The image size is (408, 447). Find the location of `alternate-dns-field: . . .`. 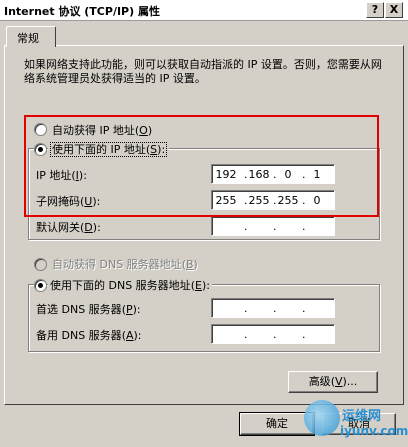

alternate-dns-field: . . . is located at coordinates (273, 334).